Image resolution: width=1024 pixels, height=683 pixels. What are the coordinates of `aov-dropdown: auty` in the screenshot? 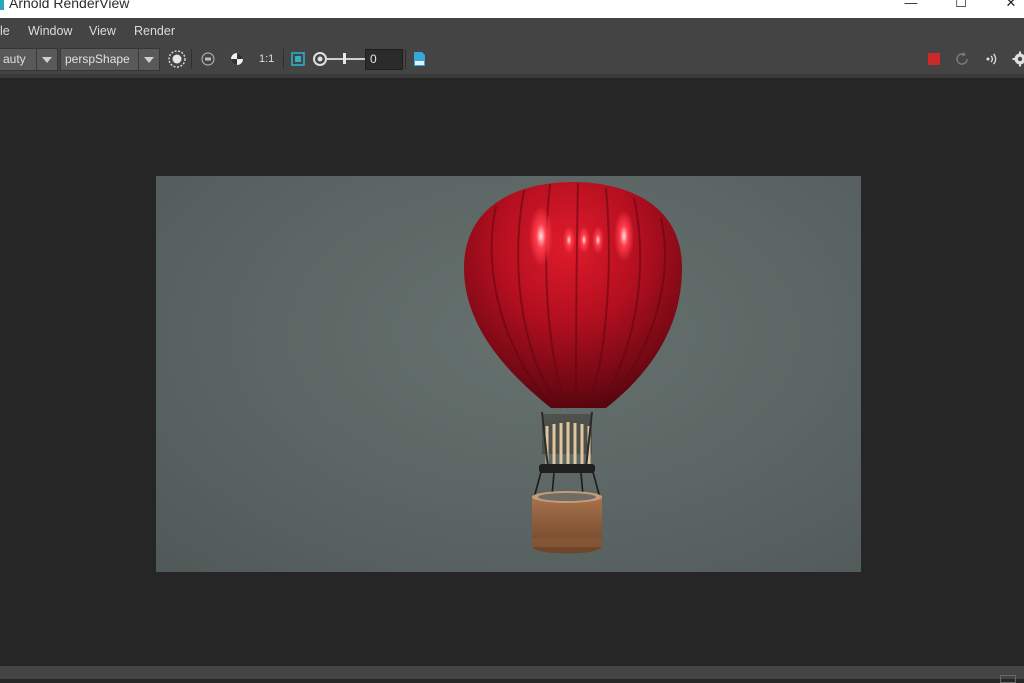 It's located at (29, 59).